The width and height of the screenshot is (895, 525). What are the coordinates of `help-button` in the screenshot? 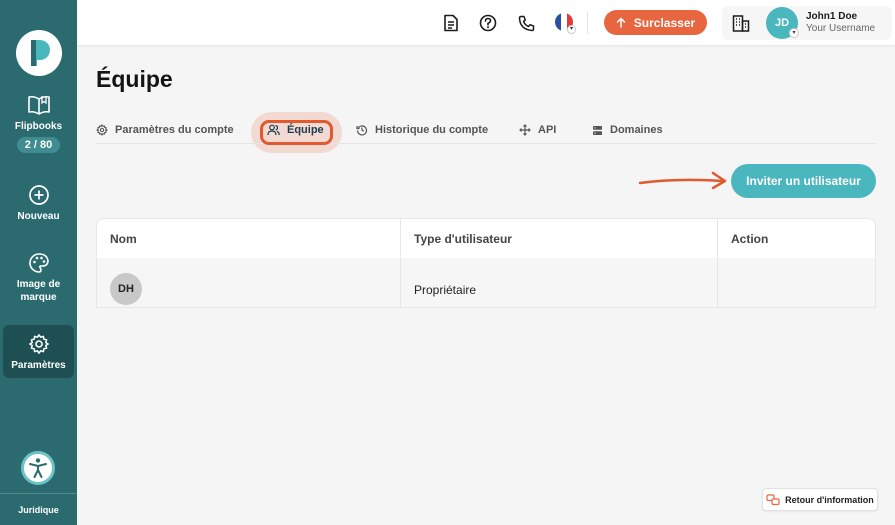 It's located at (488, 23).